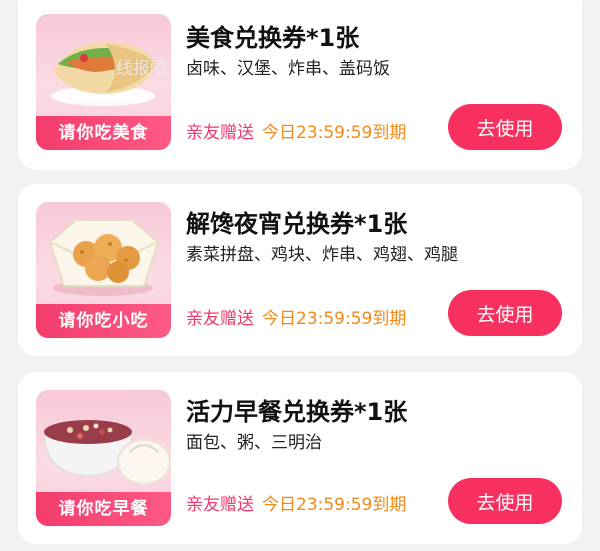  What do you see at coordinates (103, 509) in the screenshot?
I see `thumbnail-label: 请你吃早餐` at bounding box center [103, 509].